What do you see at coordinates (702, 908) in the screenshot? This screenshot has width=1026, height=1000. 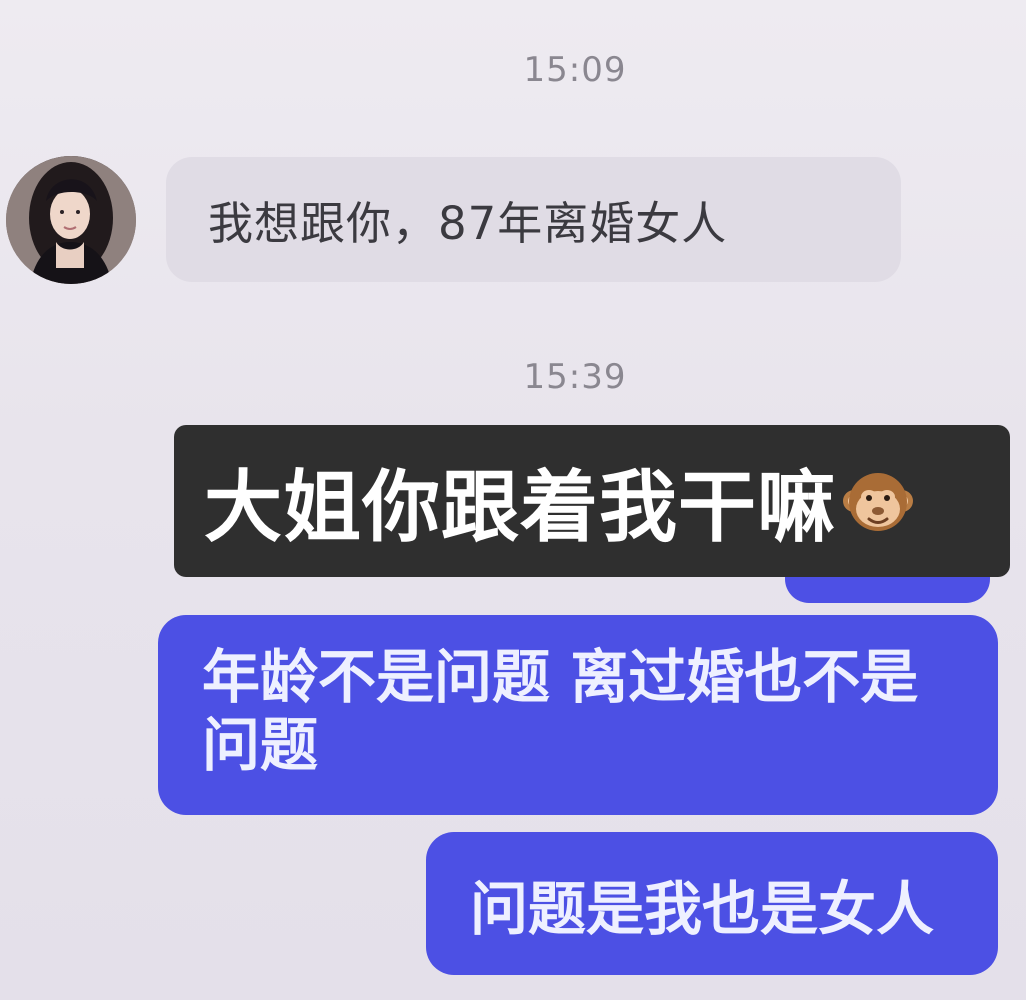 I see `outgoing-message-text: 问题是我也是女人` at bounding box center [702, 908].